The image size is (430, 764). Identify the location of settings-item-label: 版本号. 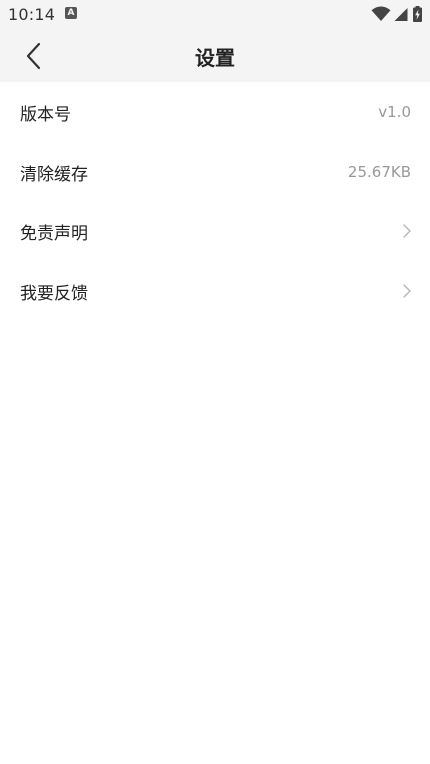
(45, 115).